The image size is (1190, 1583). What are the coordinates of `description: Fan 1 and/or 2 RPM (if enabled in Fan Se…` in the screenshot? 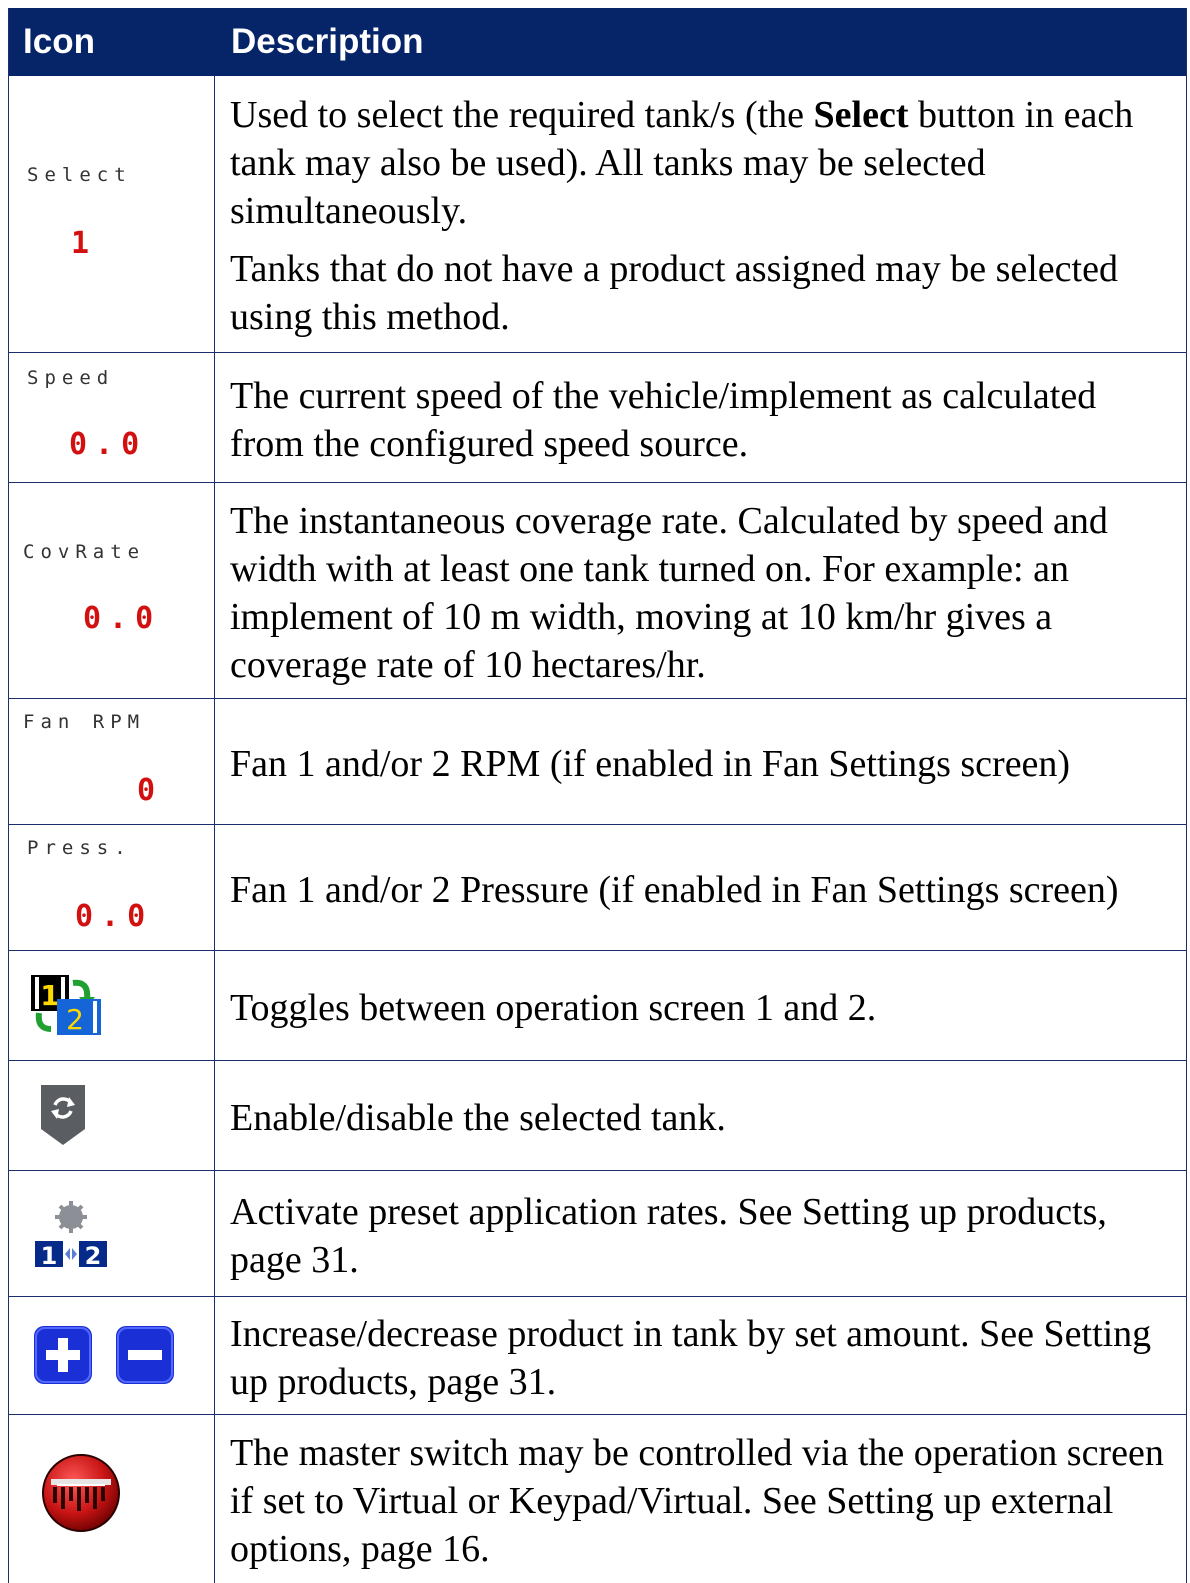 It's located at (650, 763).